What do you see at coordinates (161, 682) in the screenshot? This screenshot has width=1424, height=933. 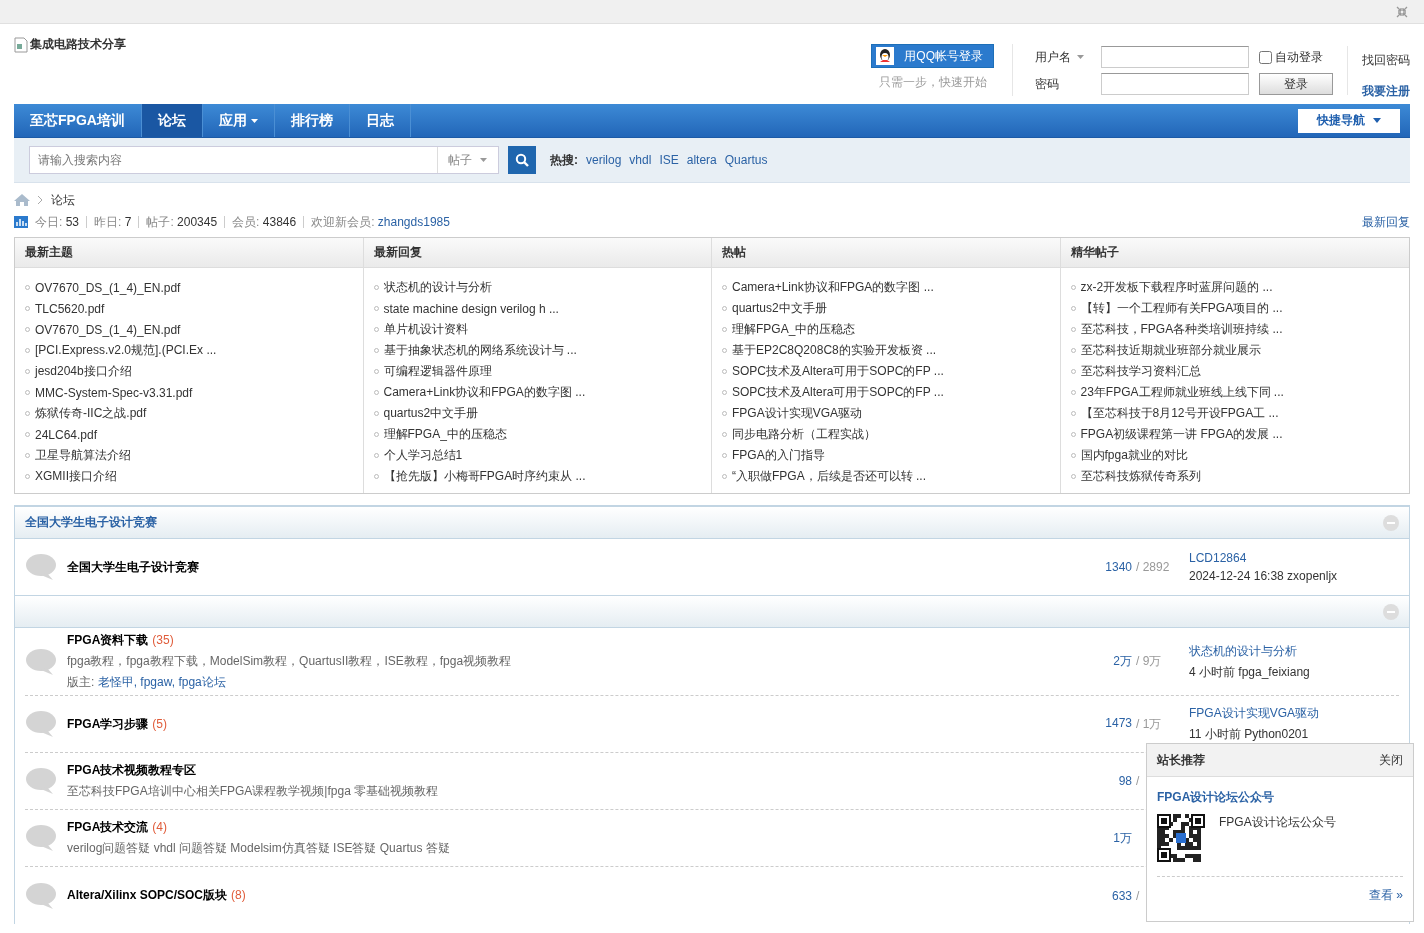 I see `moderator-links: 老怪甲, fpgaw, fpga论坛` at bounding box center [161, 682].